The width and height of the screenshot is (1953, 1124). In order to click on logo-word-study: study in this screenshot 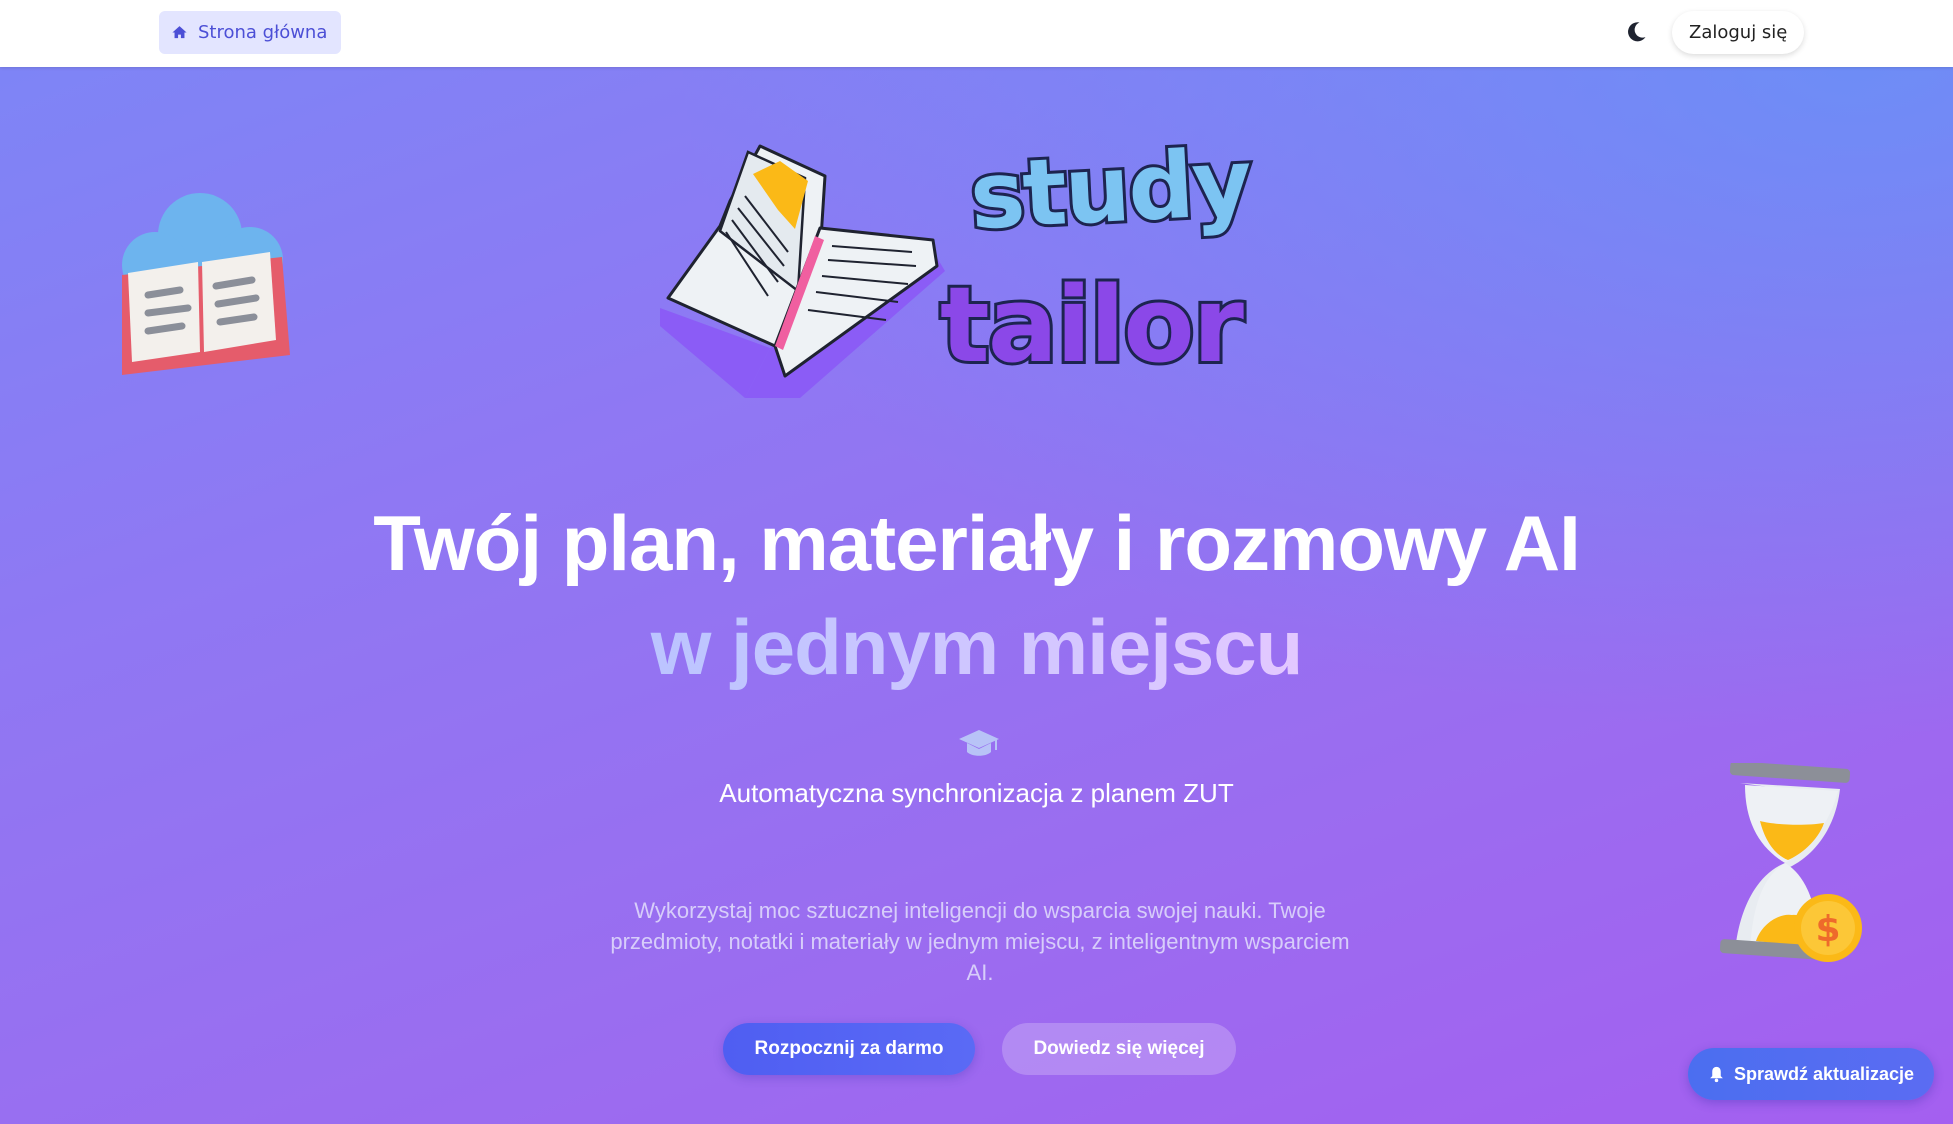, I will do `click(1109, 190)`.